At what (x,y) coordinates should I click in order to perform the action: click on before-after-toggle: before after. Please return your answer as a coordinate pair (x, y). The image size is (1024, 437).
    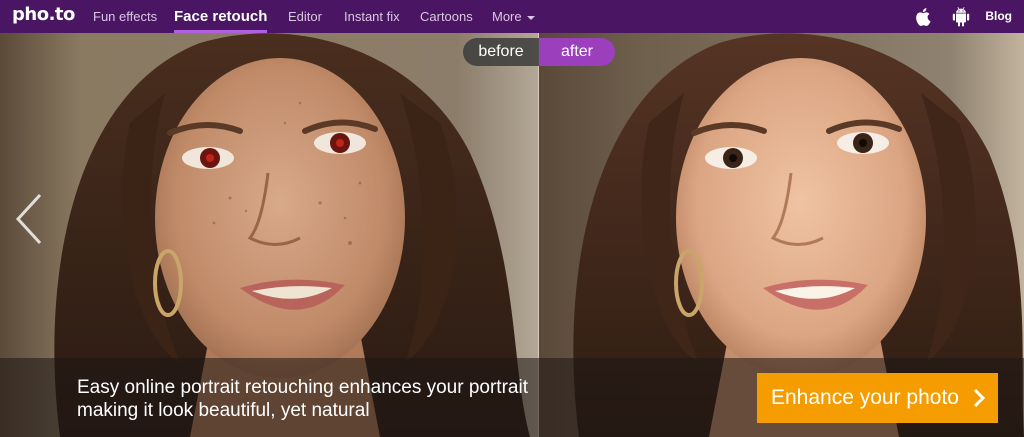
    Looking at the image, I should click on (539, 52).